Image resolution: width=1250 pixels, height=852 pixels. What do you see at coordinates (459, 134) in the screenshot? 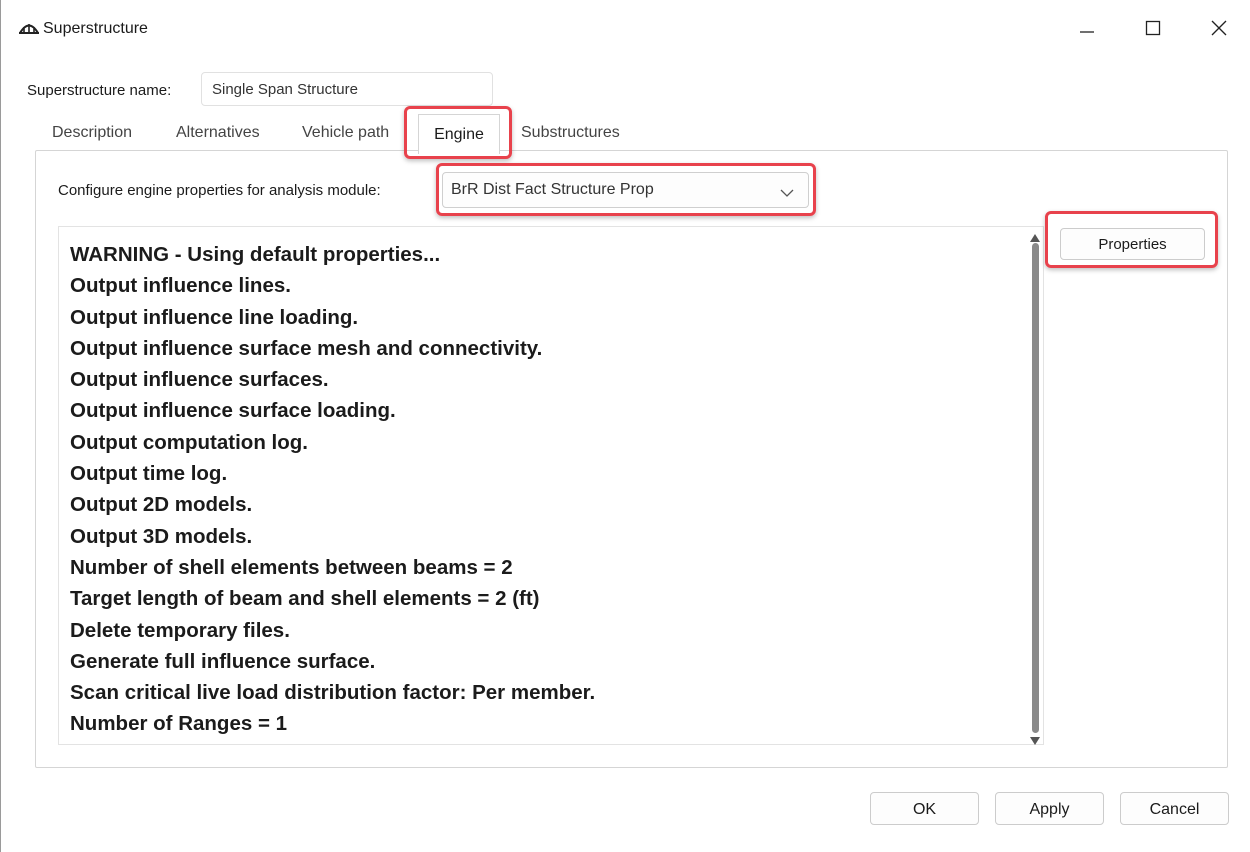
I see `tab-engine: Engine` at bounding box center [459, 134].